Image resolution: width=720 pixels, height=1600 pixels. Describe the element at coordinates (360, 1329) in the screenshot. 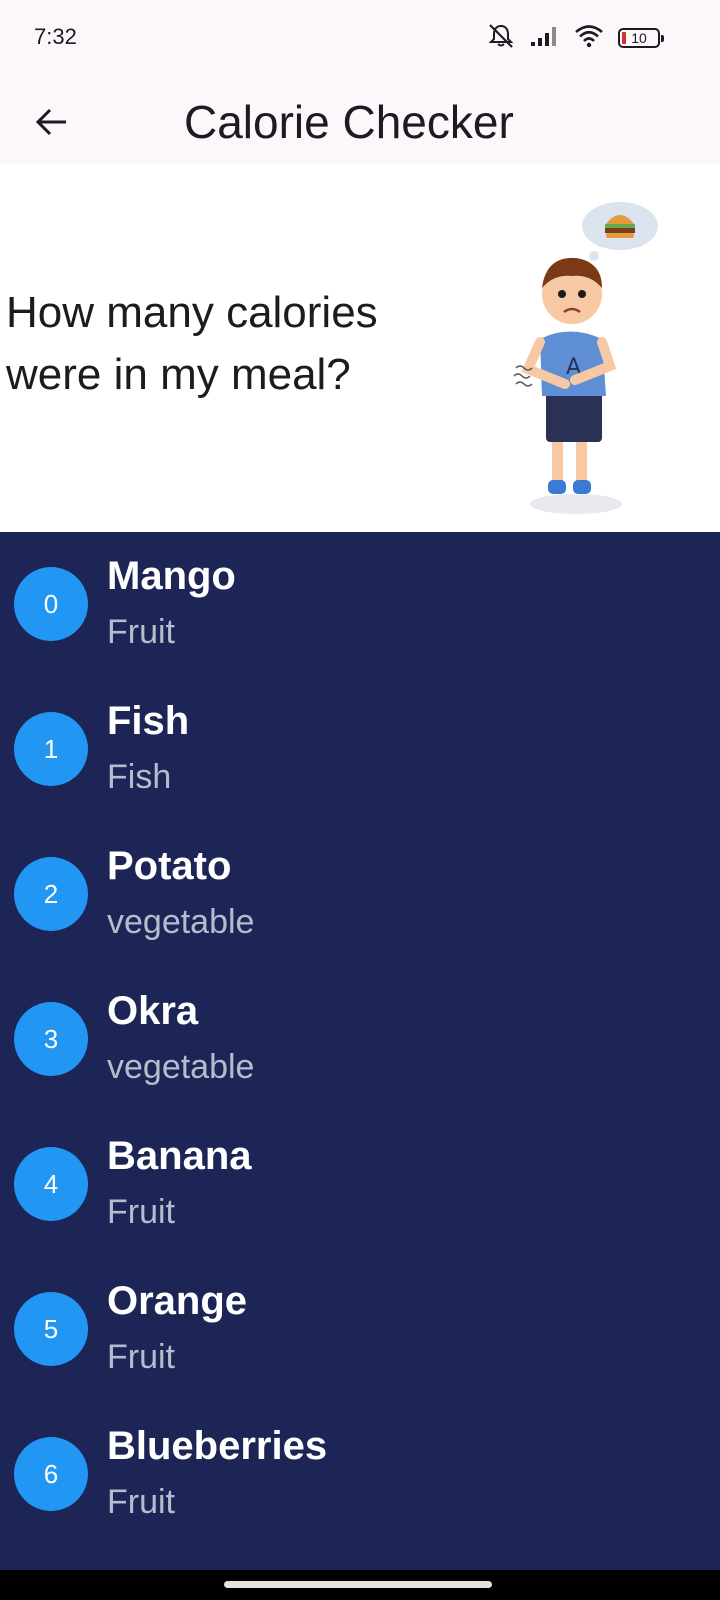

I see `list-item: 5 Orange Fruit` at that location.